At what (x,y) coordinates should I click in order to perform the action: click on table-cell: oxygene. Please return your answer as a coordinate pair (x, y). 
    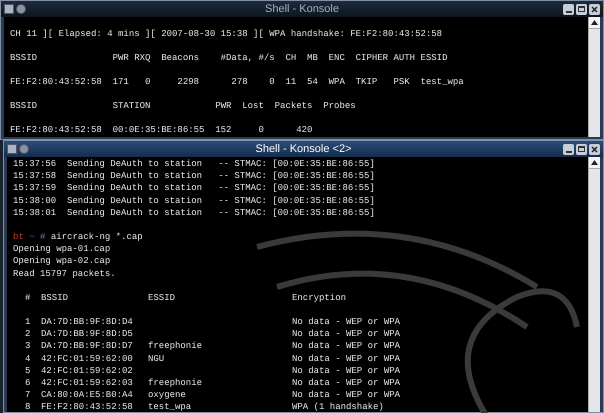
    Looking at the image, I should click on (167, 395).